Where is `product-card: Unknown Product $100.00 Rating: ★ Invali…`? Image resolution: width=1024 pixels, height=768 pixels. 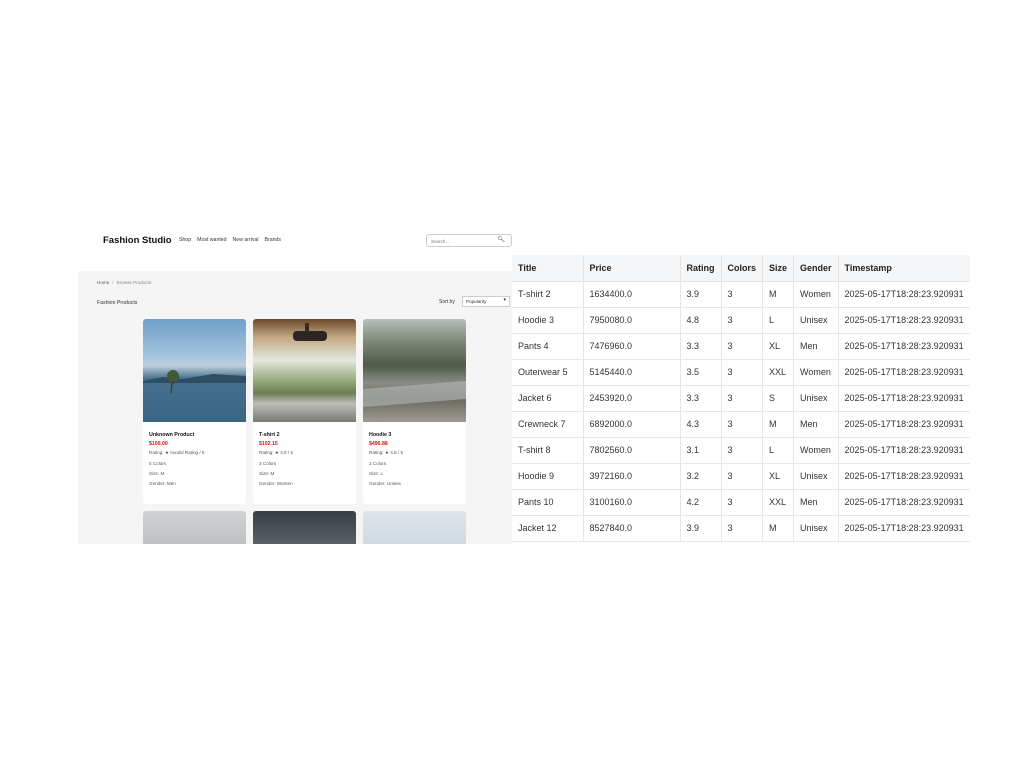 product-card: Unknown Product $100.00 Rating: ★ Invali… is located at coordinates (194, 411).